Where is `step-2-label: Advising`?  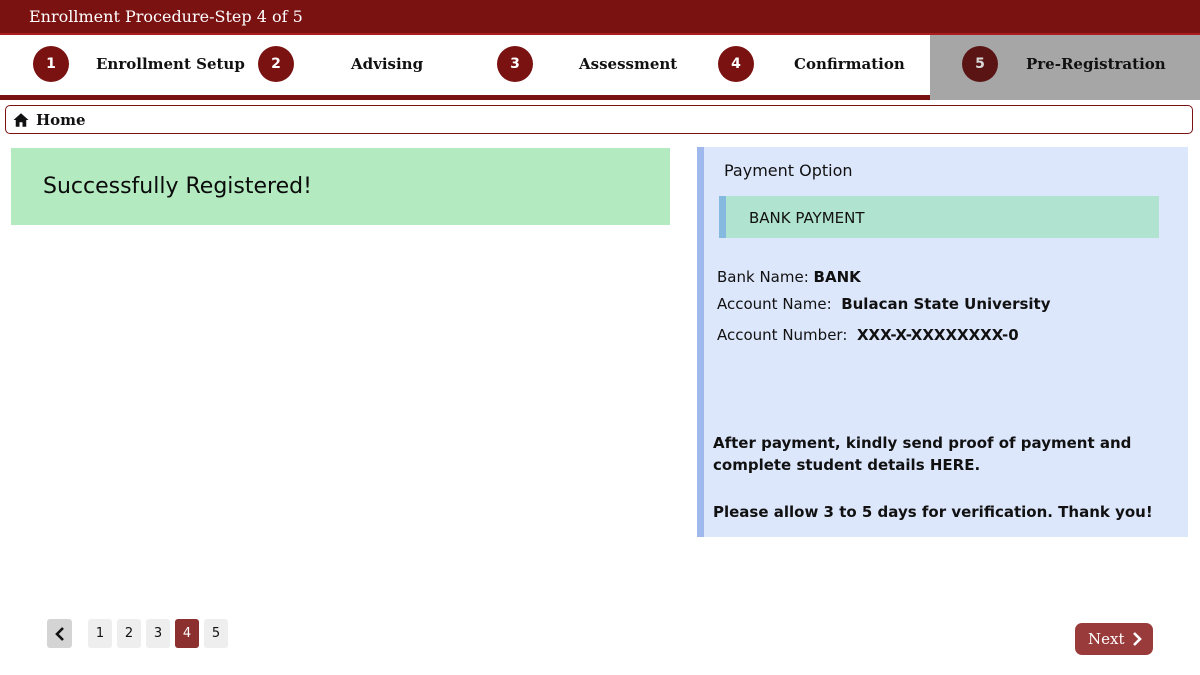
step-2-label: Advising is located at coordinates (387, 64).